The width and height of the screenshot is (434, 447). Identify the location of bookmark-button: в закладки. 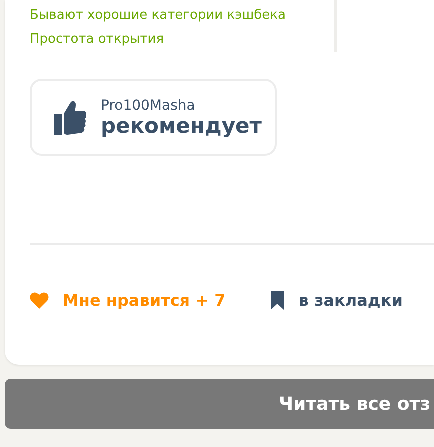
(336, 300).